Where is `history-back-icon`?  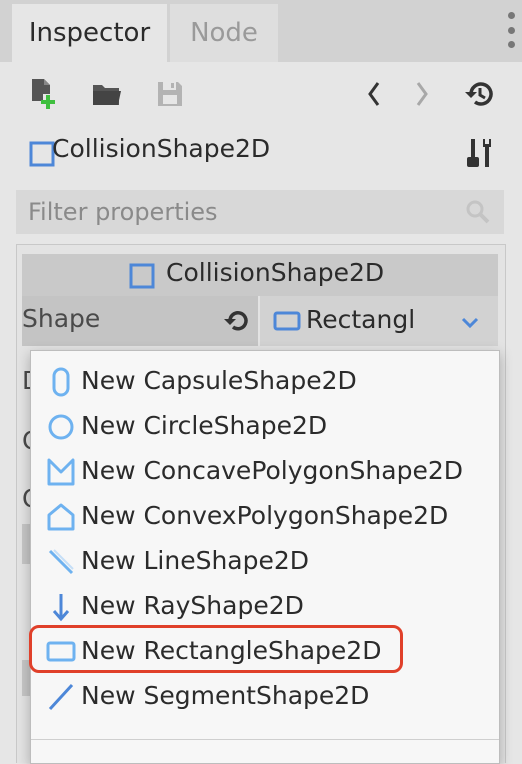
history-back-icon is located at coordinates (374, 94).